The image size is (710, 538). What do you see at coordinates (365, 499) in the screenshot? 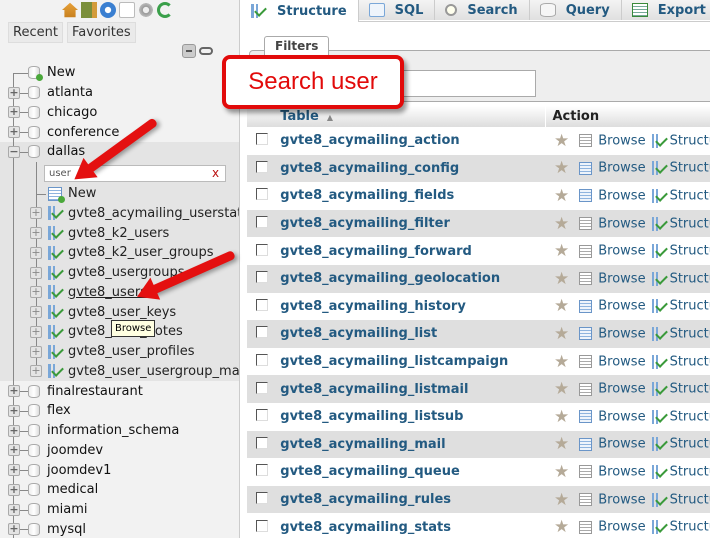
I see `table-name-link: gvte8_acymailing_rules` at bounding box center [365, 499].